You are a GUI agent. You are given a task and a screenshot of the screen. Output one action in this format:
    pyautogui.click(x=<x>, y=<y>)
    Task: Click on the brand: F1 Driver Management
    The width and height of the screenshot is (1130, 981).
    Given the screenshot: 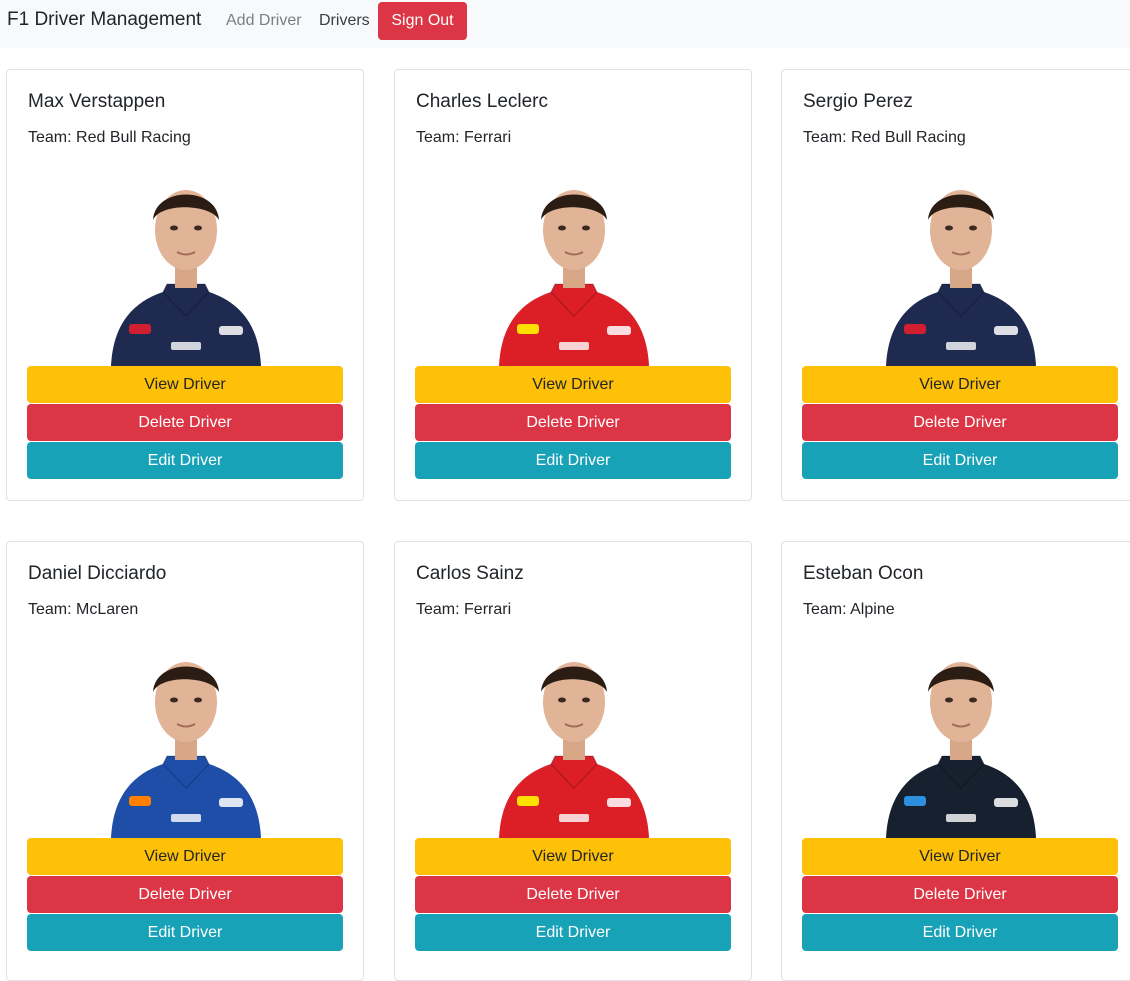 What is the action you would take?
    pyautogui.click(x=104, y=20)
    